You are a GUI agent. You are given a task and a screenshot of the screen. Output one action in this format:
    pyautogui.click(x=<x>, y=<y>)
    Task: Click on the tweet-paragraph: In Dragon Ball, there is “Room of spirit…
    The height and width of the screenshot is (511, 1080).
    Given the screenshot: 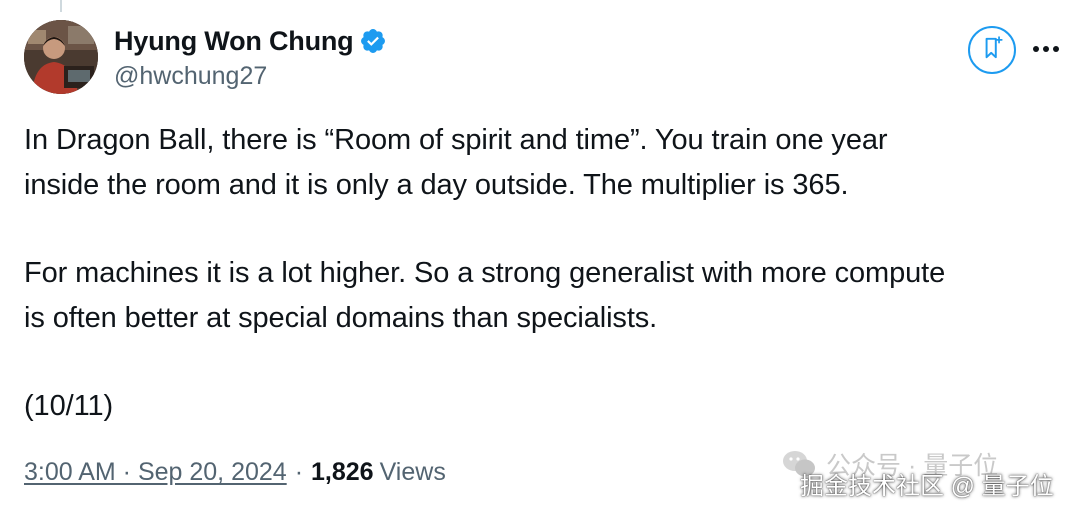 What is the action you would take?
    pyautogui.click(x=456, y=162)
    